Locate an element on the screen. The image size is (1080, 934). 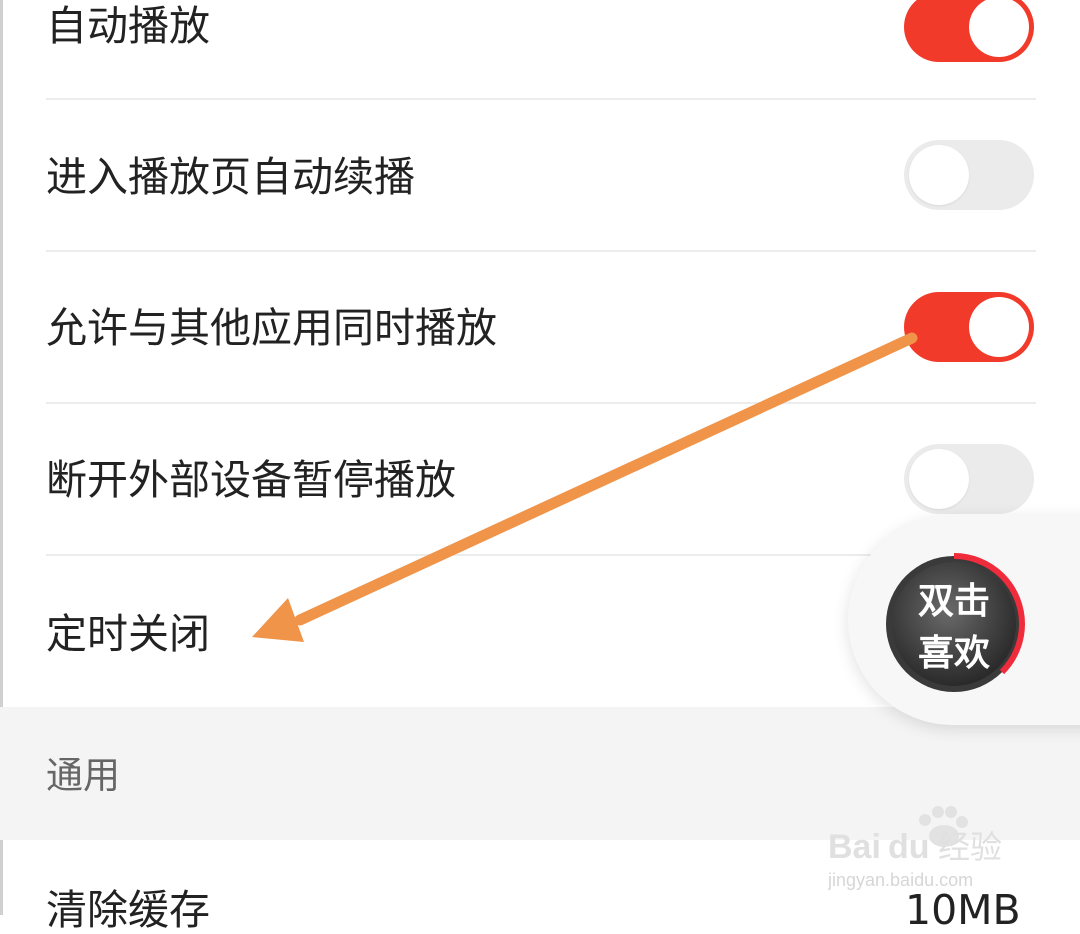
setting-label: 自动播放 is located at coordinates (128, 26).